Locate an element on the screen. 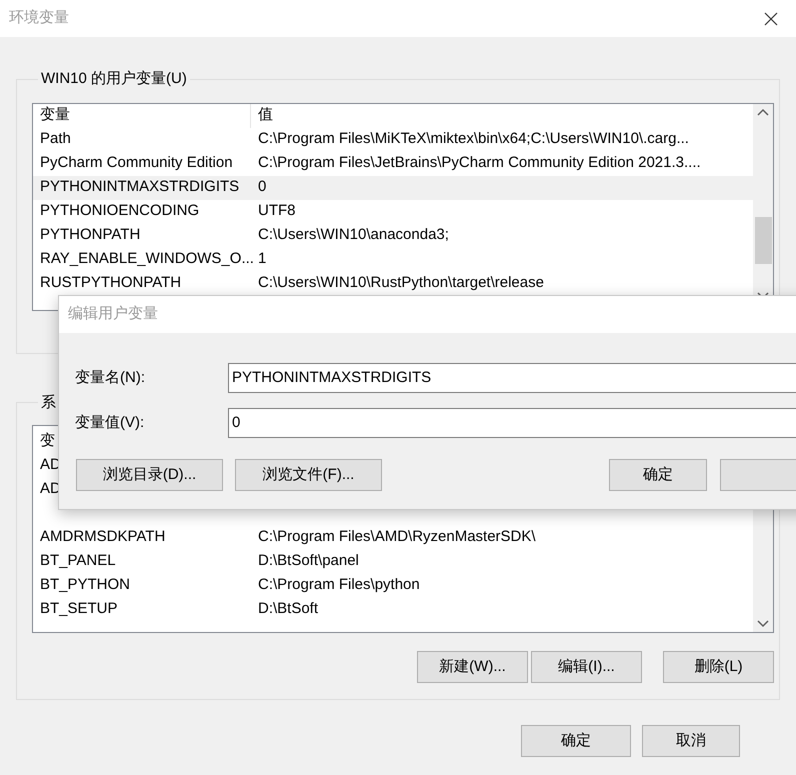  scroll-up-icon is located at coordinates (763, 112).